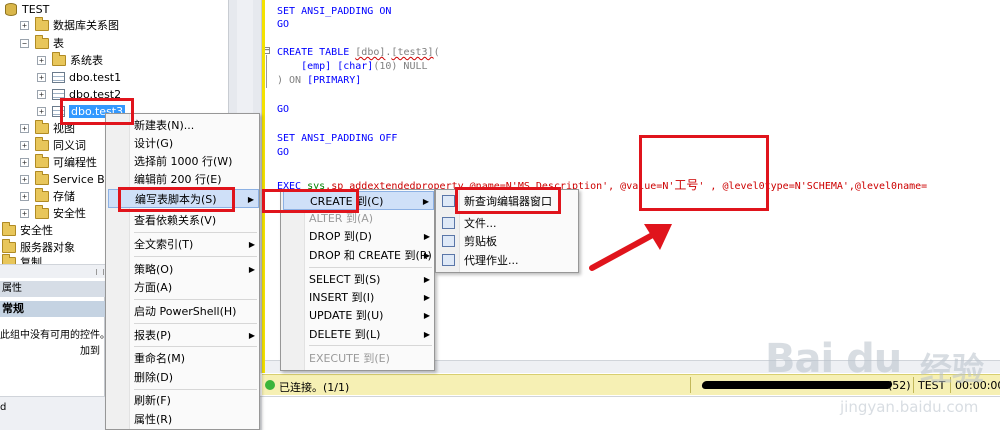 The height and width of the screenshot is (430, 1000). Describe the element at coordinates (100, 272) in the screenshot. I see `scroll-grip-icon` at that location.